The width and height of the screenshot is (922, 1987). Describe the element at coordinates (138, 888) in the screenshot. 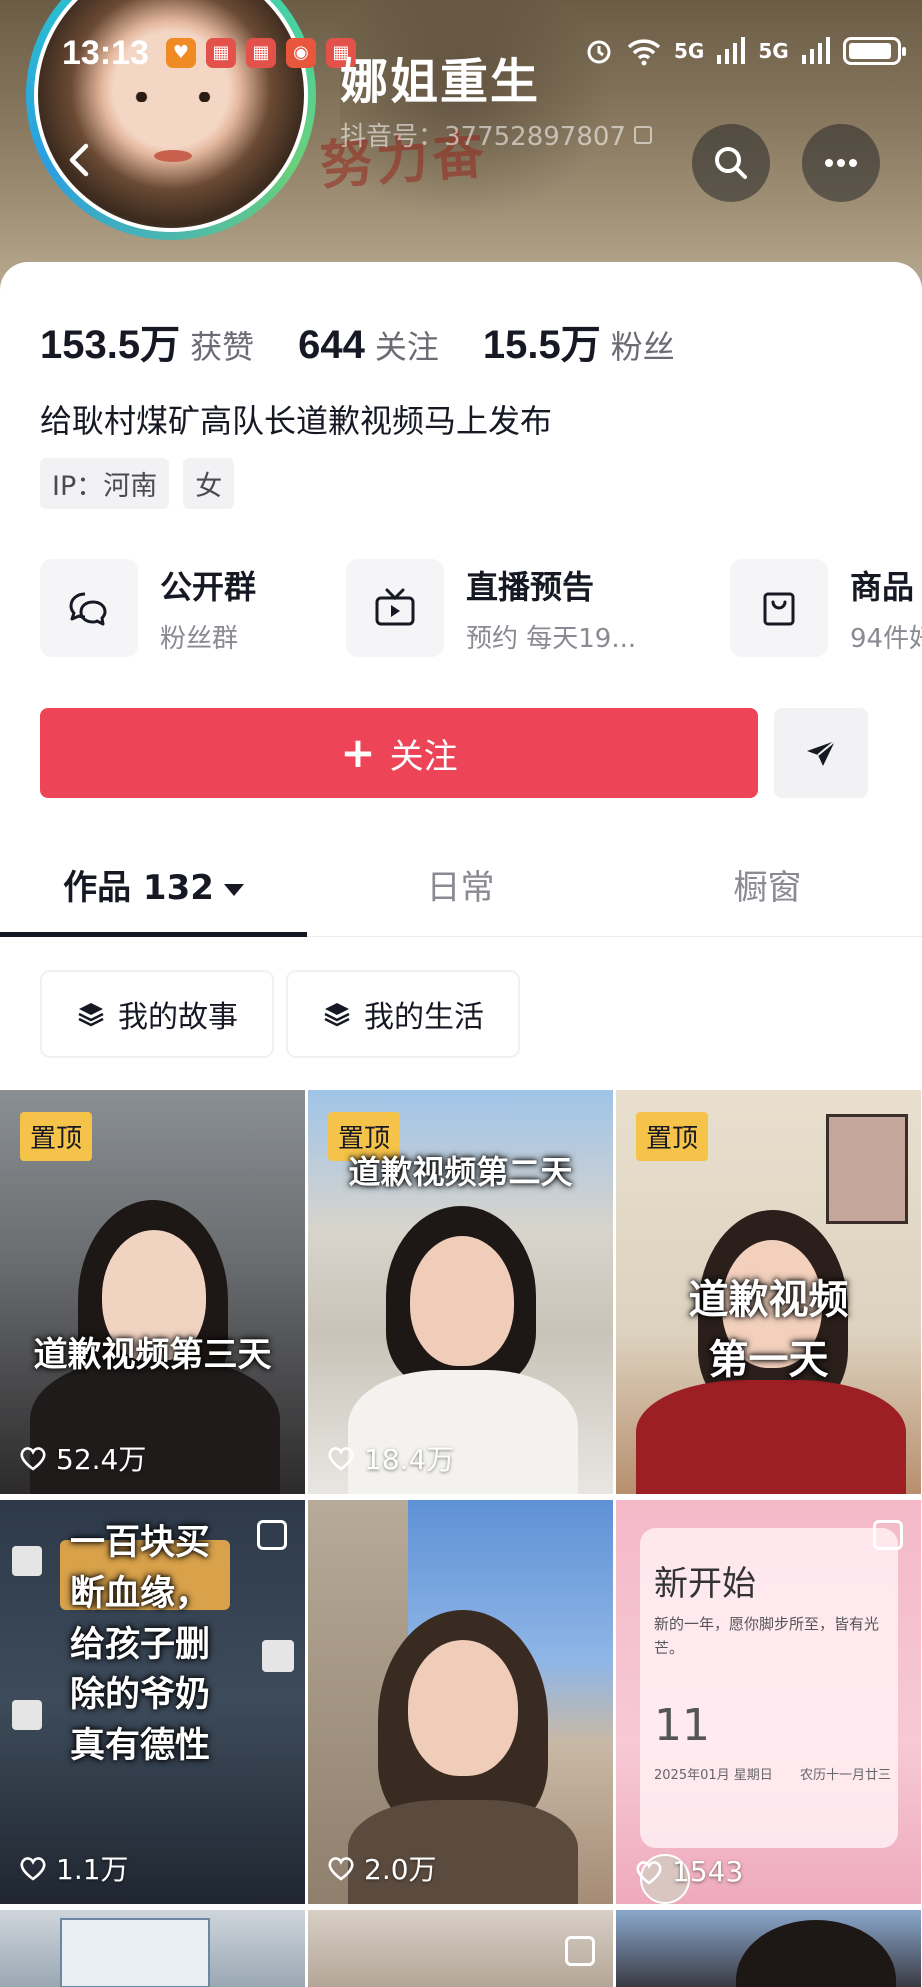

I see `tab-label: 作品 132` at that location.